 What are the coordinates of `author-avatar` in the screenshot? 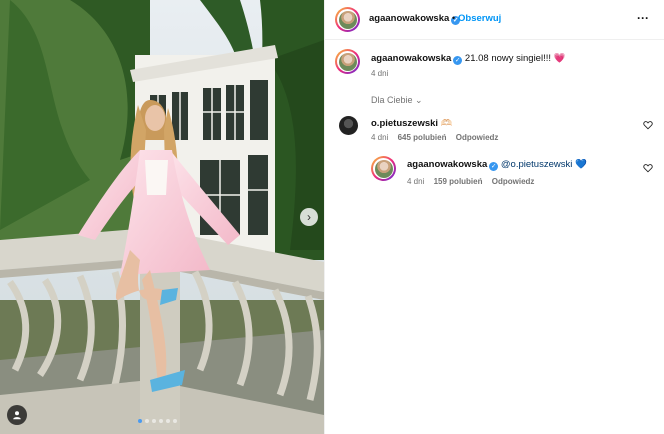 It's located at (347, 19).